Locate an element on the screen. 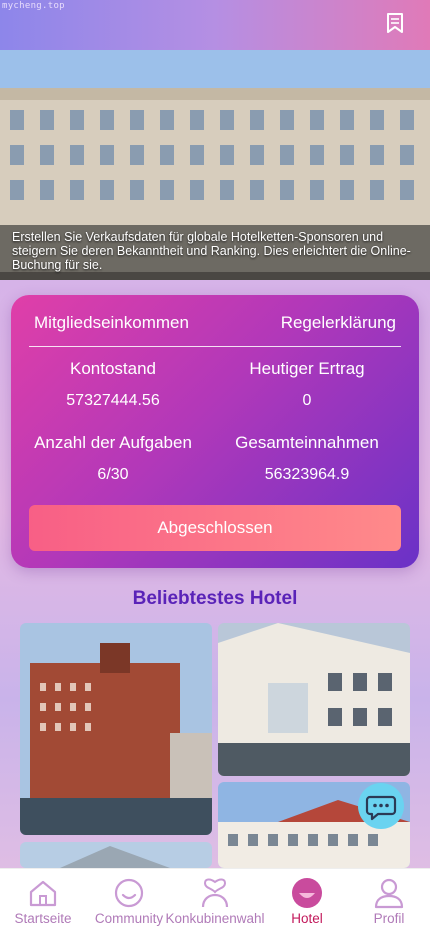  popular-hotel-title: Beliebtestes Hotel is located at coordinates (215, 598).